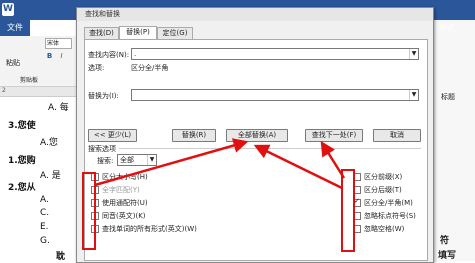 This screenshot has width=475, height=263. What do you see at coordinates (58, 43) in the screenshot?
I see `font-name-box: 宋体` at bounding box center [58, 43].